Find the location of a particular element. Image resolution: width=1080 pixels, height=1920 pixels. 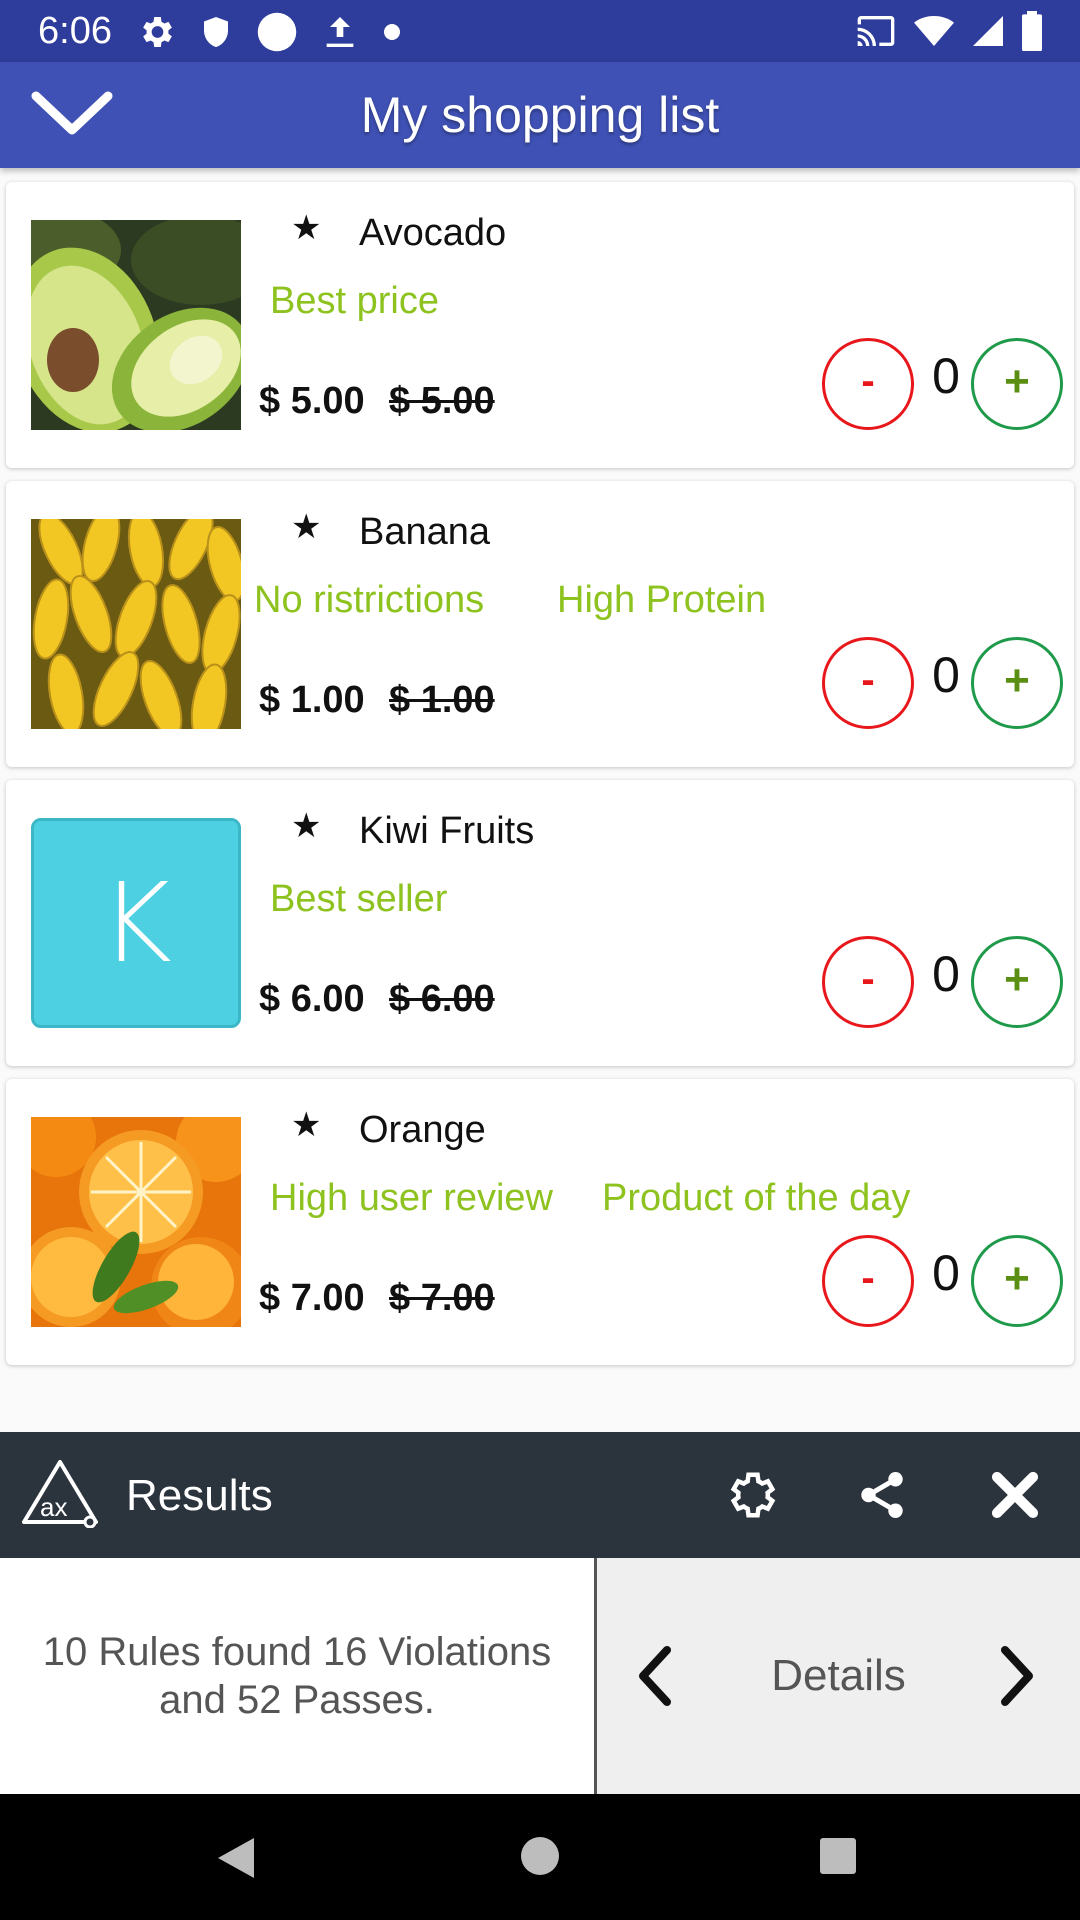

share-button is located at coordinates (882, 1497).